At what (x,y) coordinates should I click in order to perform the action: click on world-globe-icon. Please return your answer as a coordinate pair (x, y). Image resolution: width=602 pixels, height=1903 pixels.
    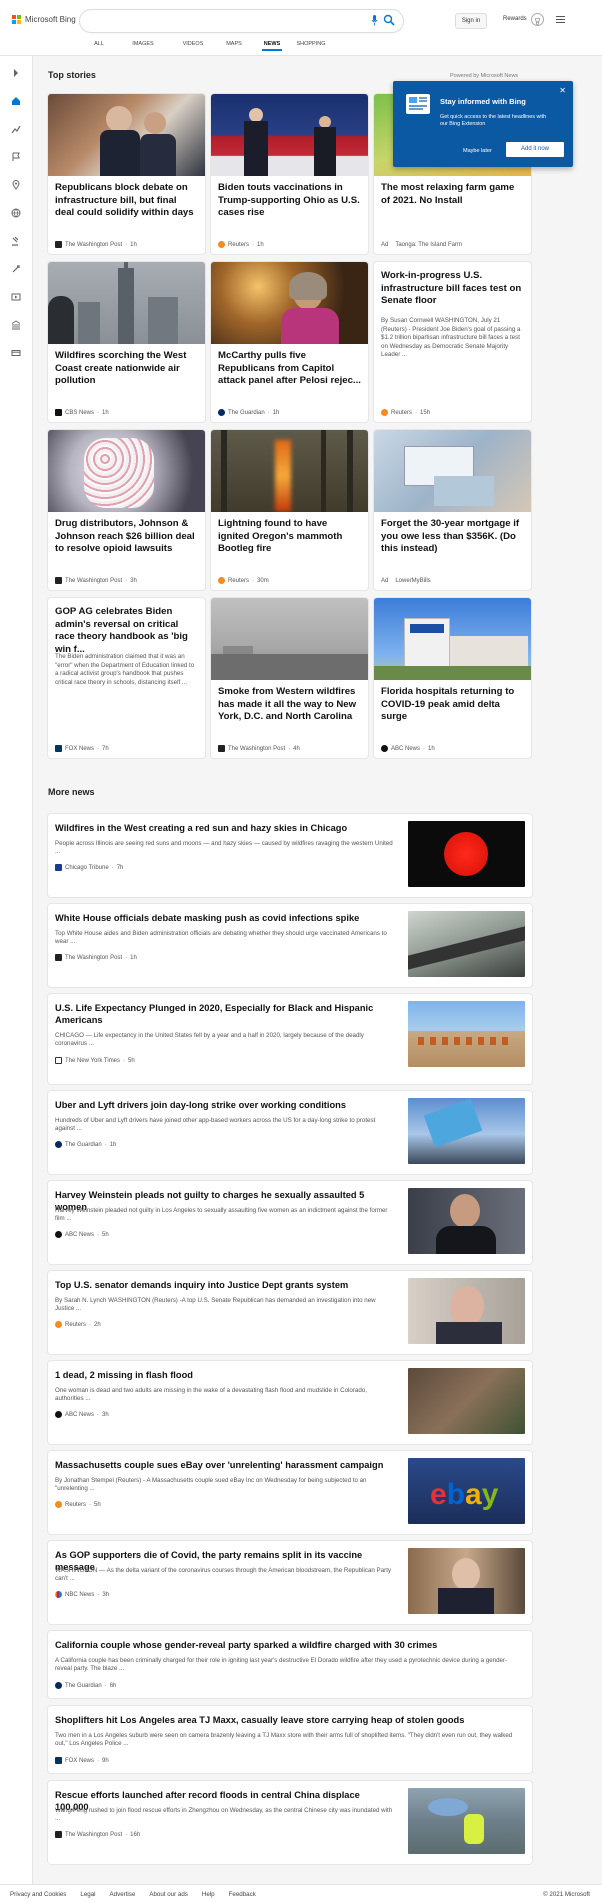
    Looking at the image, I should click on (16, 213).